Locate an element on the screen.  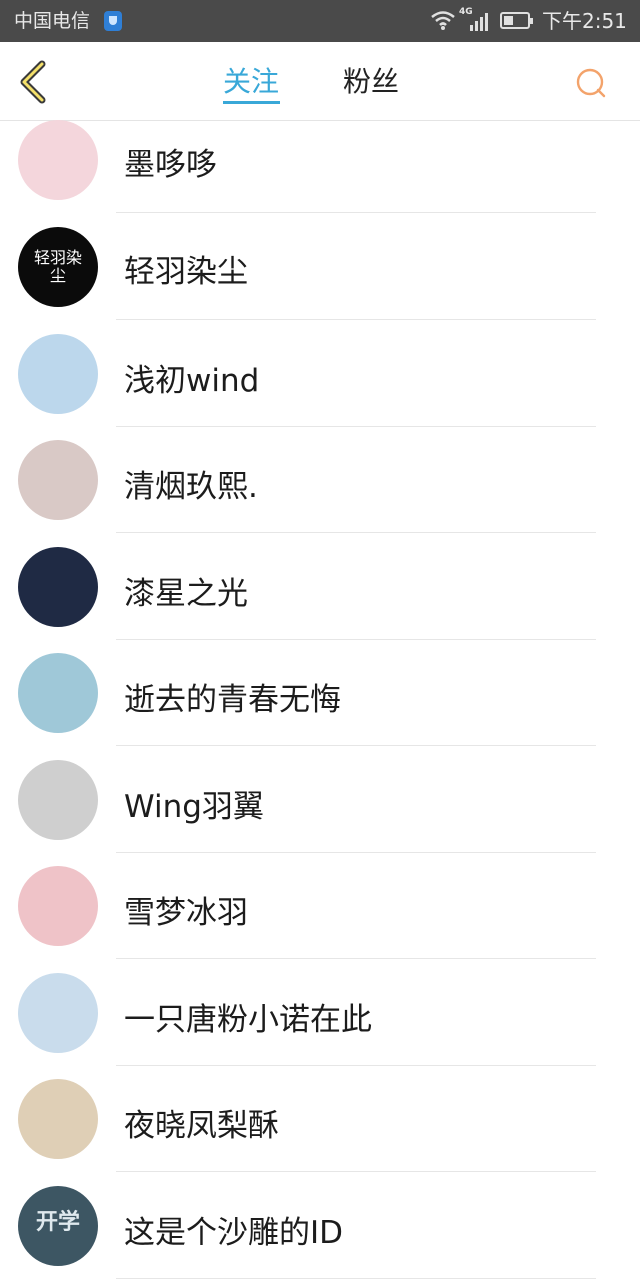
wifi-icon is located at coordinates (443, 20).